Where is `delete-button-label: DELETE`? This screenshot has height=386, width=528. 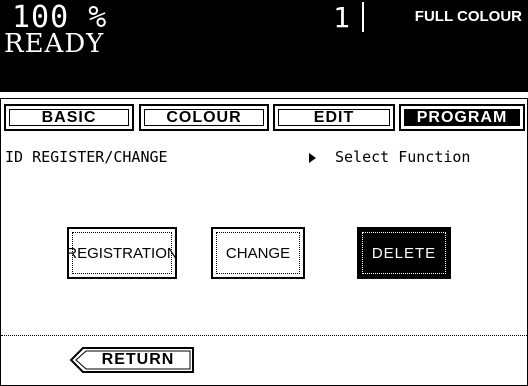
delete-button-label: DELETE is located at coordinates (404, 253).